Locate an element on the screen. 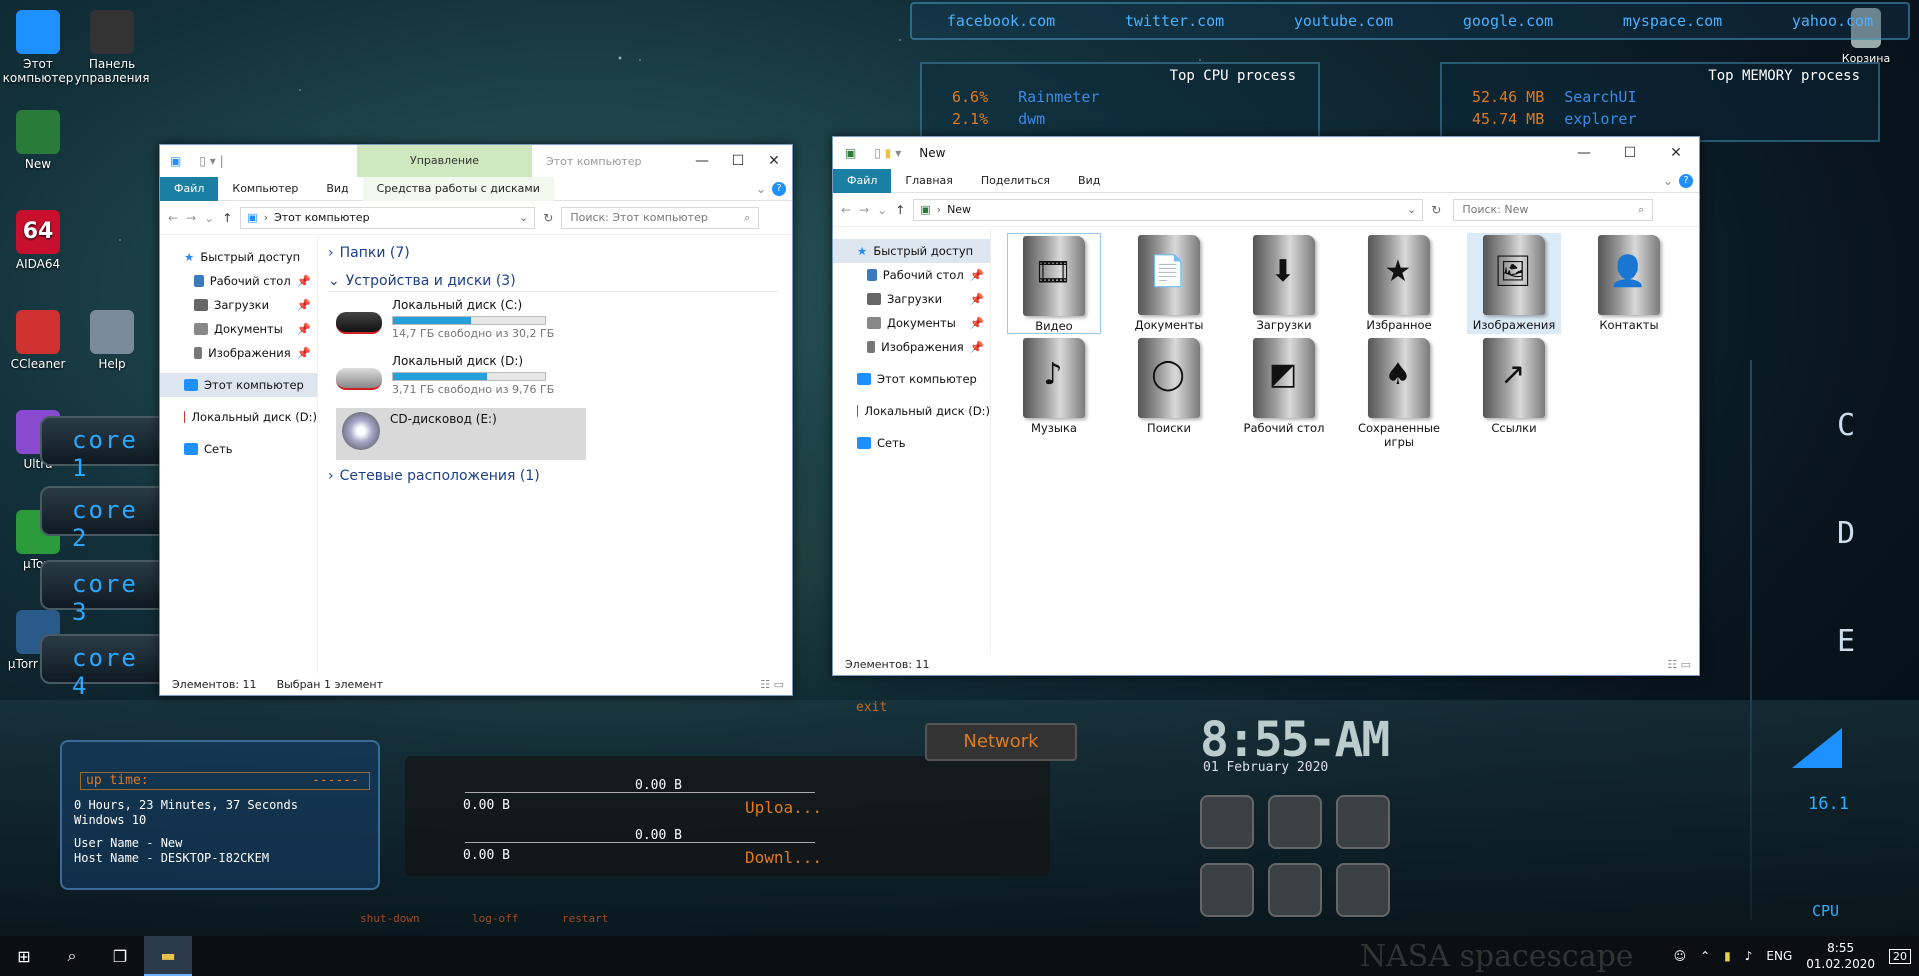 This screenshot has height=976, width=1919. folder-item: ⬇ Загрузки is located at coordinates (1284, 283).